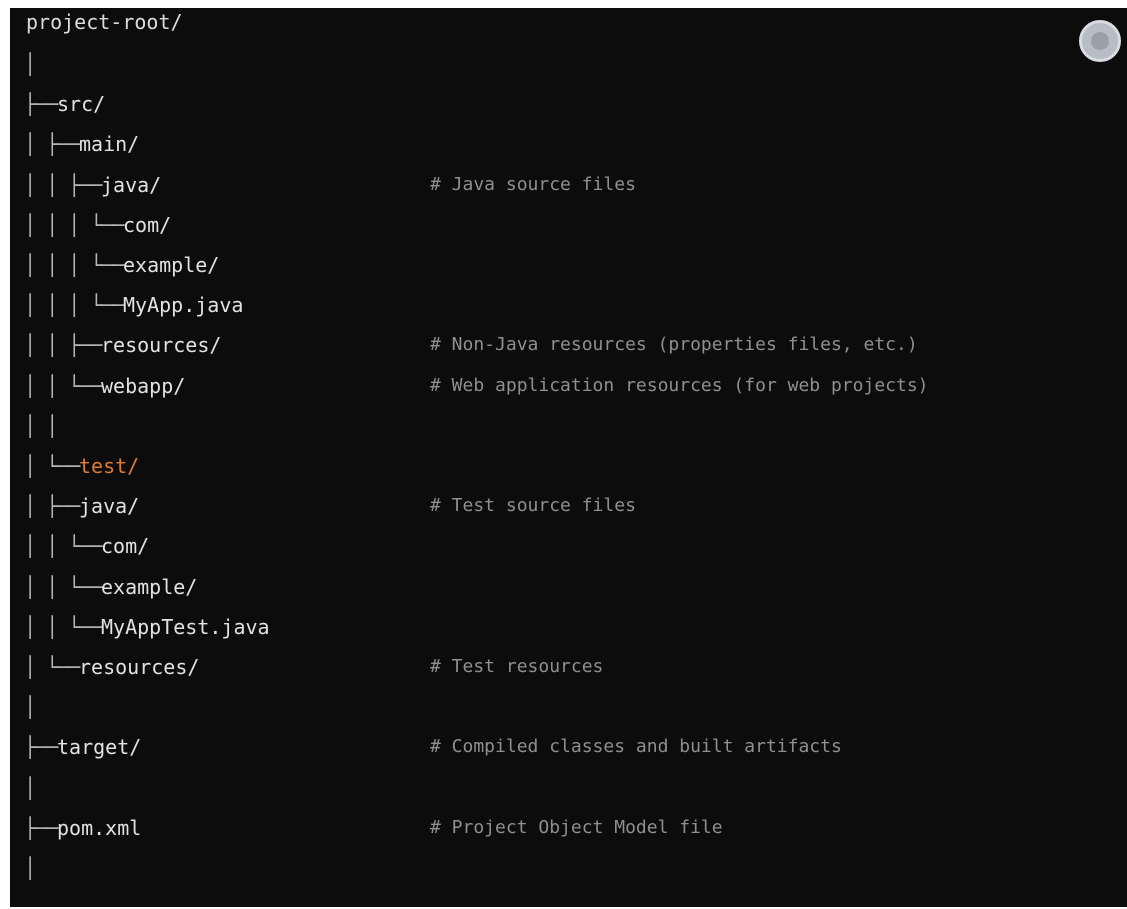  Describe the element at coordinates (533, 506) in the screenshot. I see `tree-comment: # Test source files` at that location.